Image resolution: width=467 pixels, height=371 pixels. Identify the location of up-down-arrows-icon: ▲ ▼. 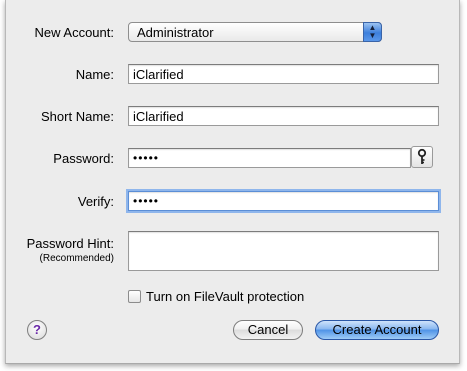
(372, 32).